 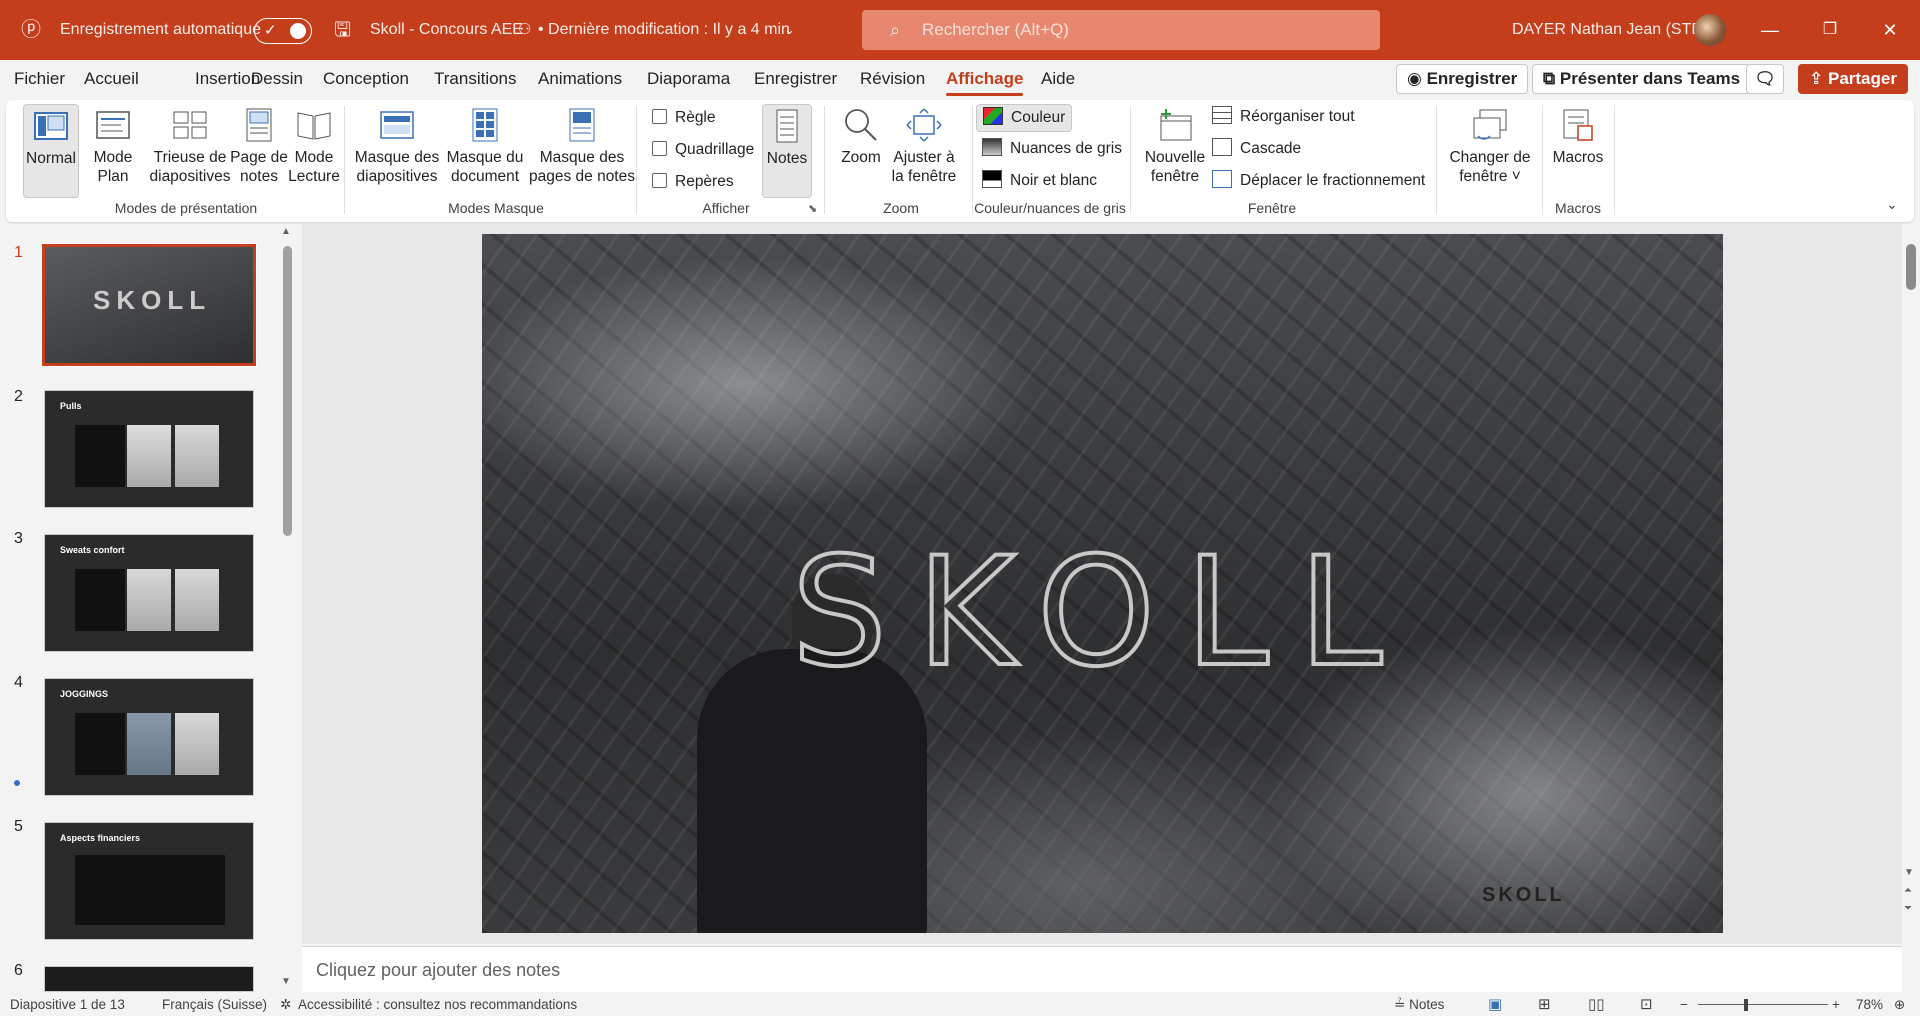 What do you see at coordinates (1271, 148) in the screenshot?
I see `cascade-label: Cascade` at bounding box center [1271, 148].